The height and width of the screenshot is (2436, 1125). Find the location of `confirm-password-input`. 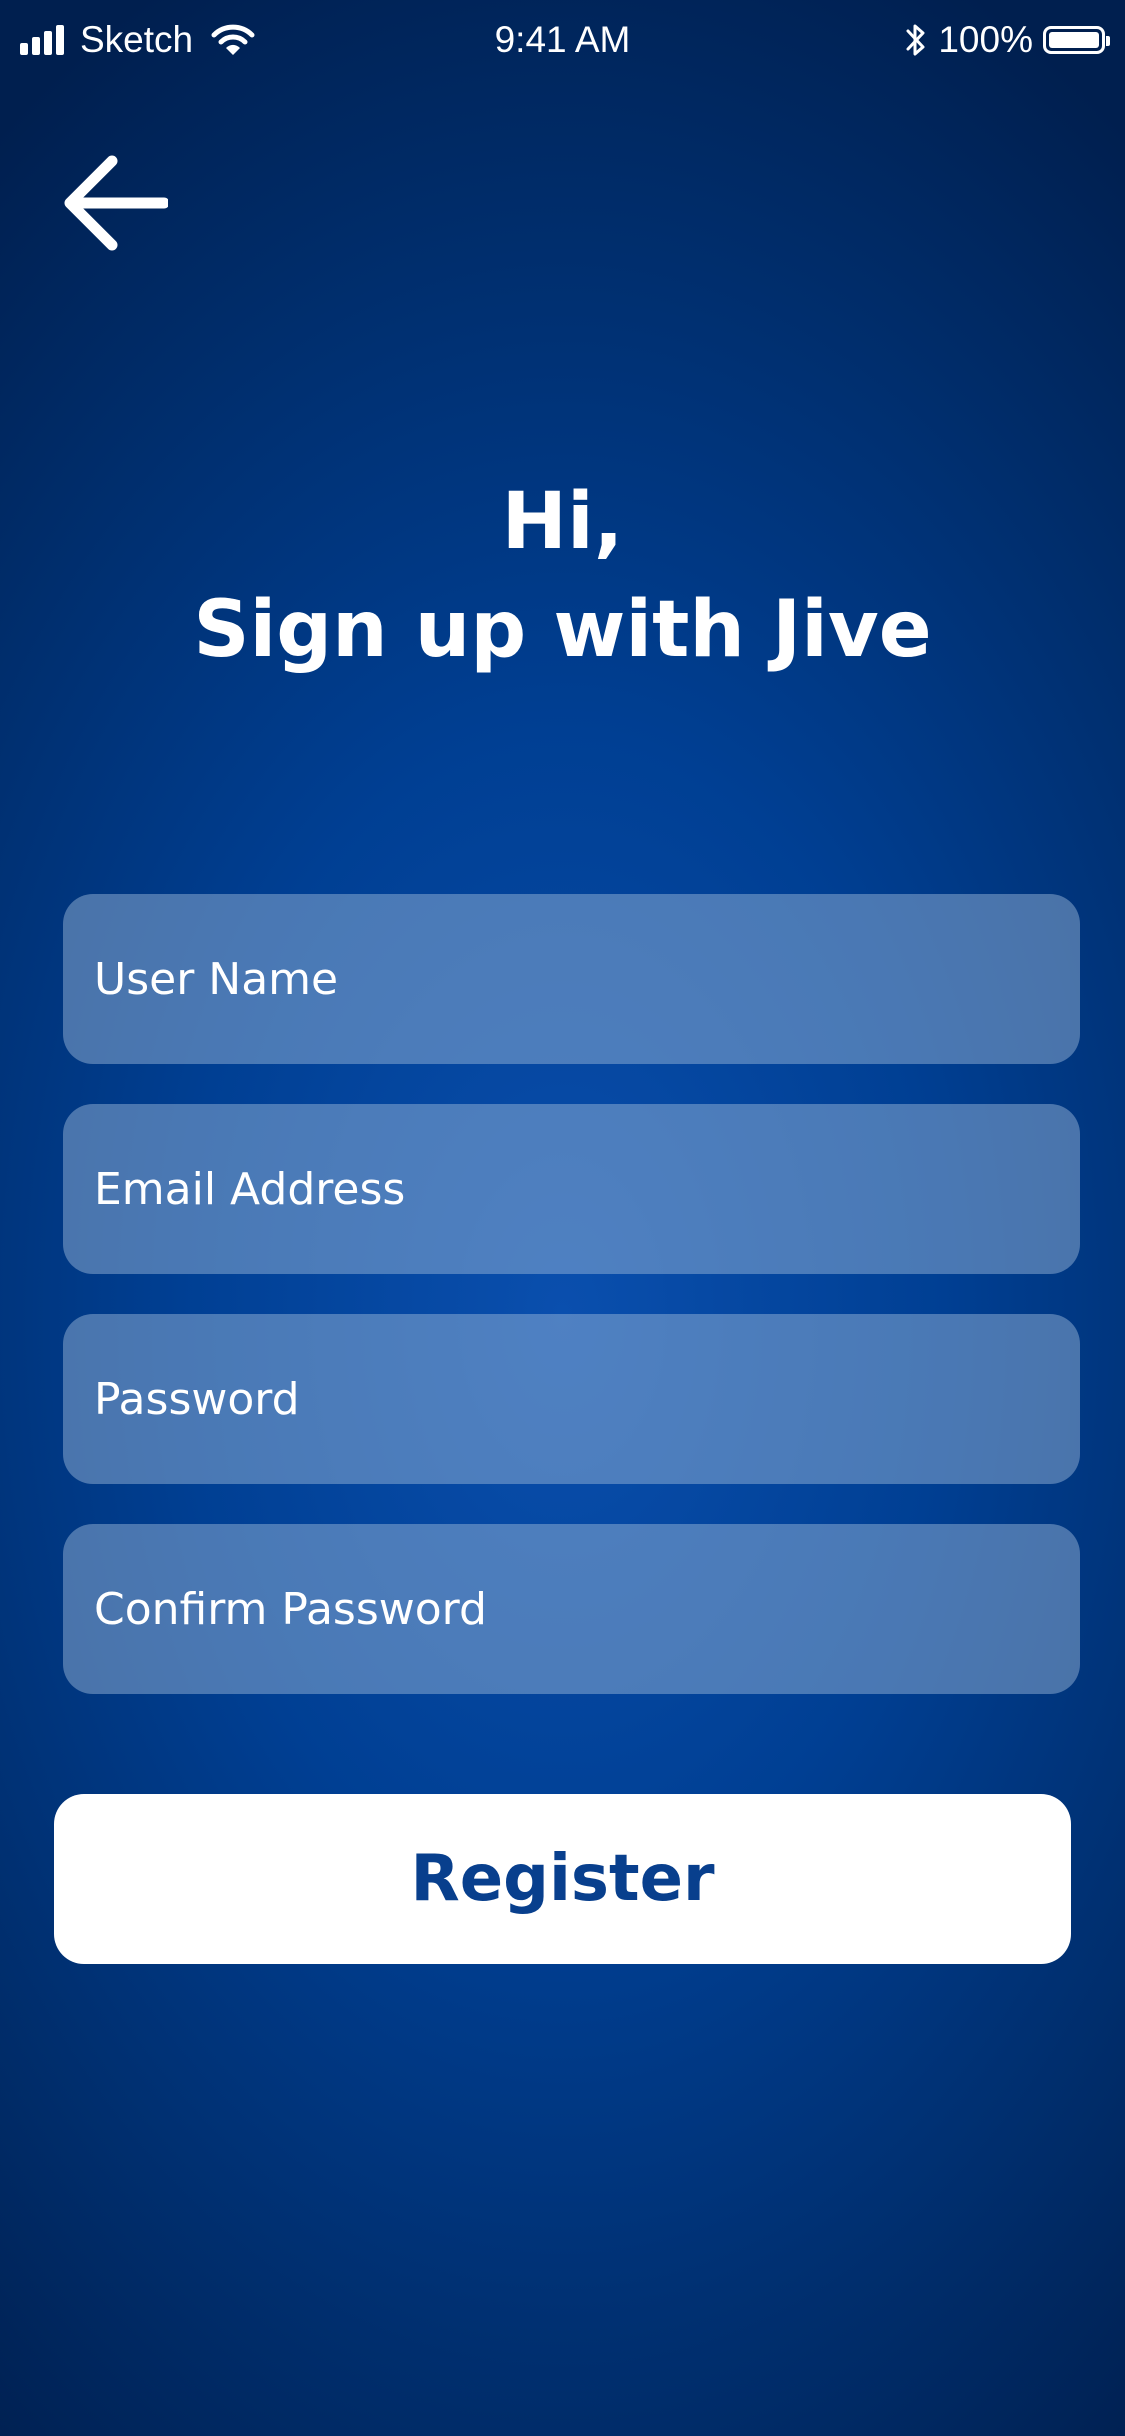

confirm-password-input is located at coordinates (571, 1609).